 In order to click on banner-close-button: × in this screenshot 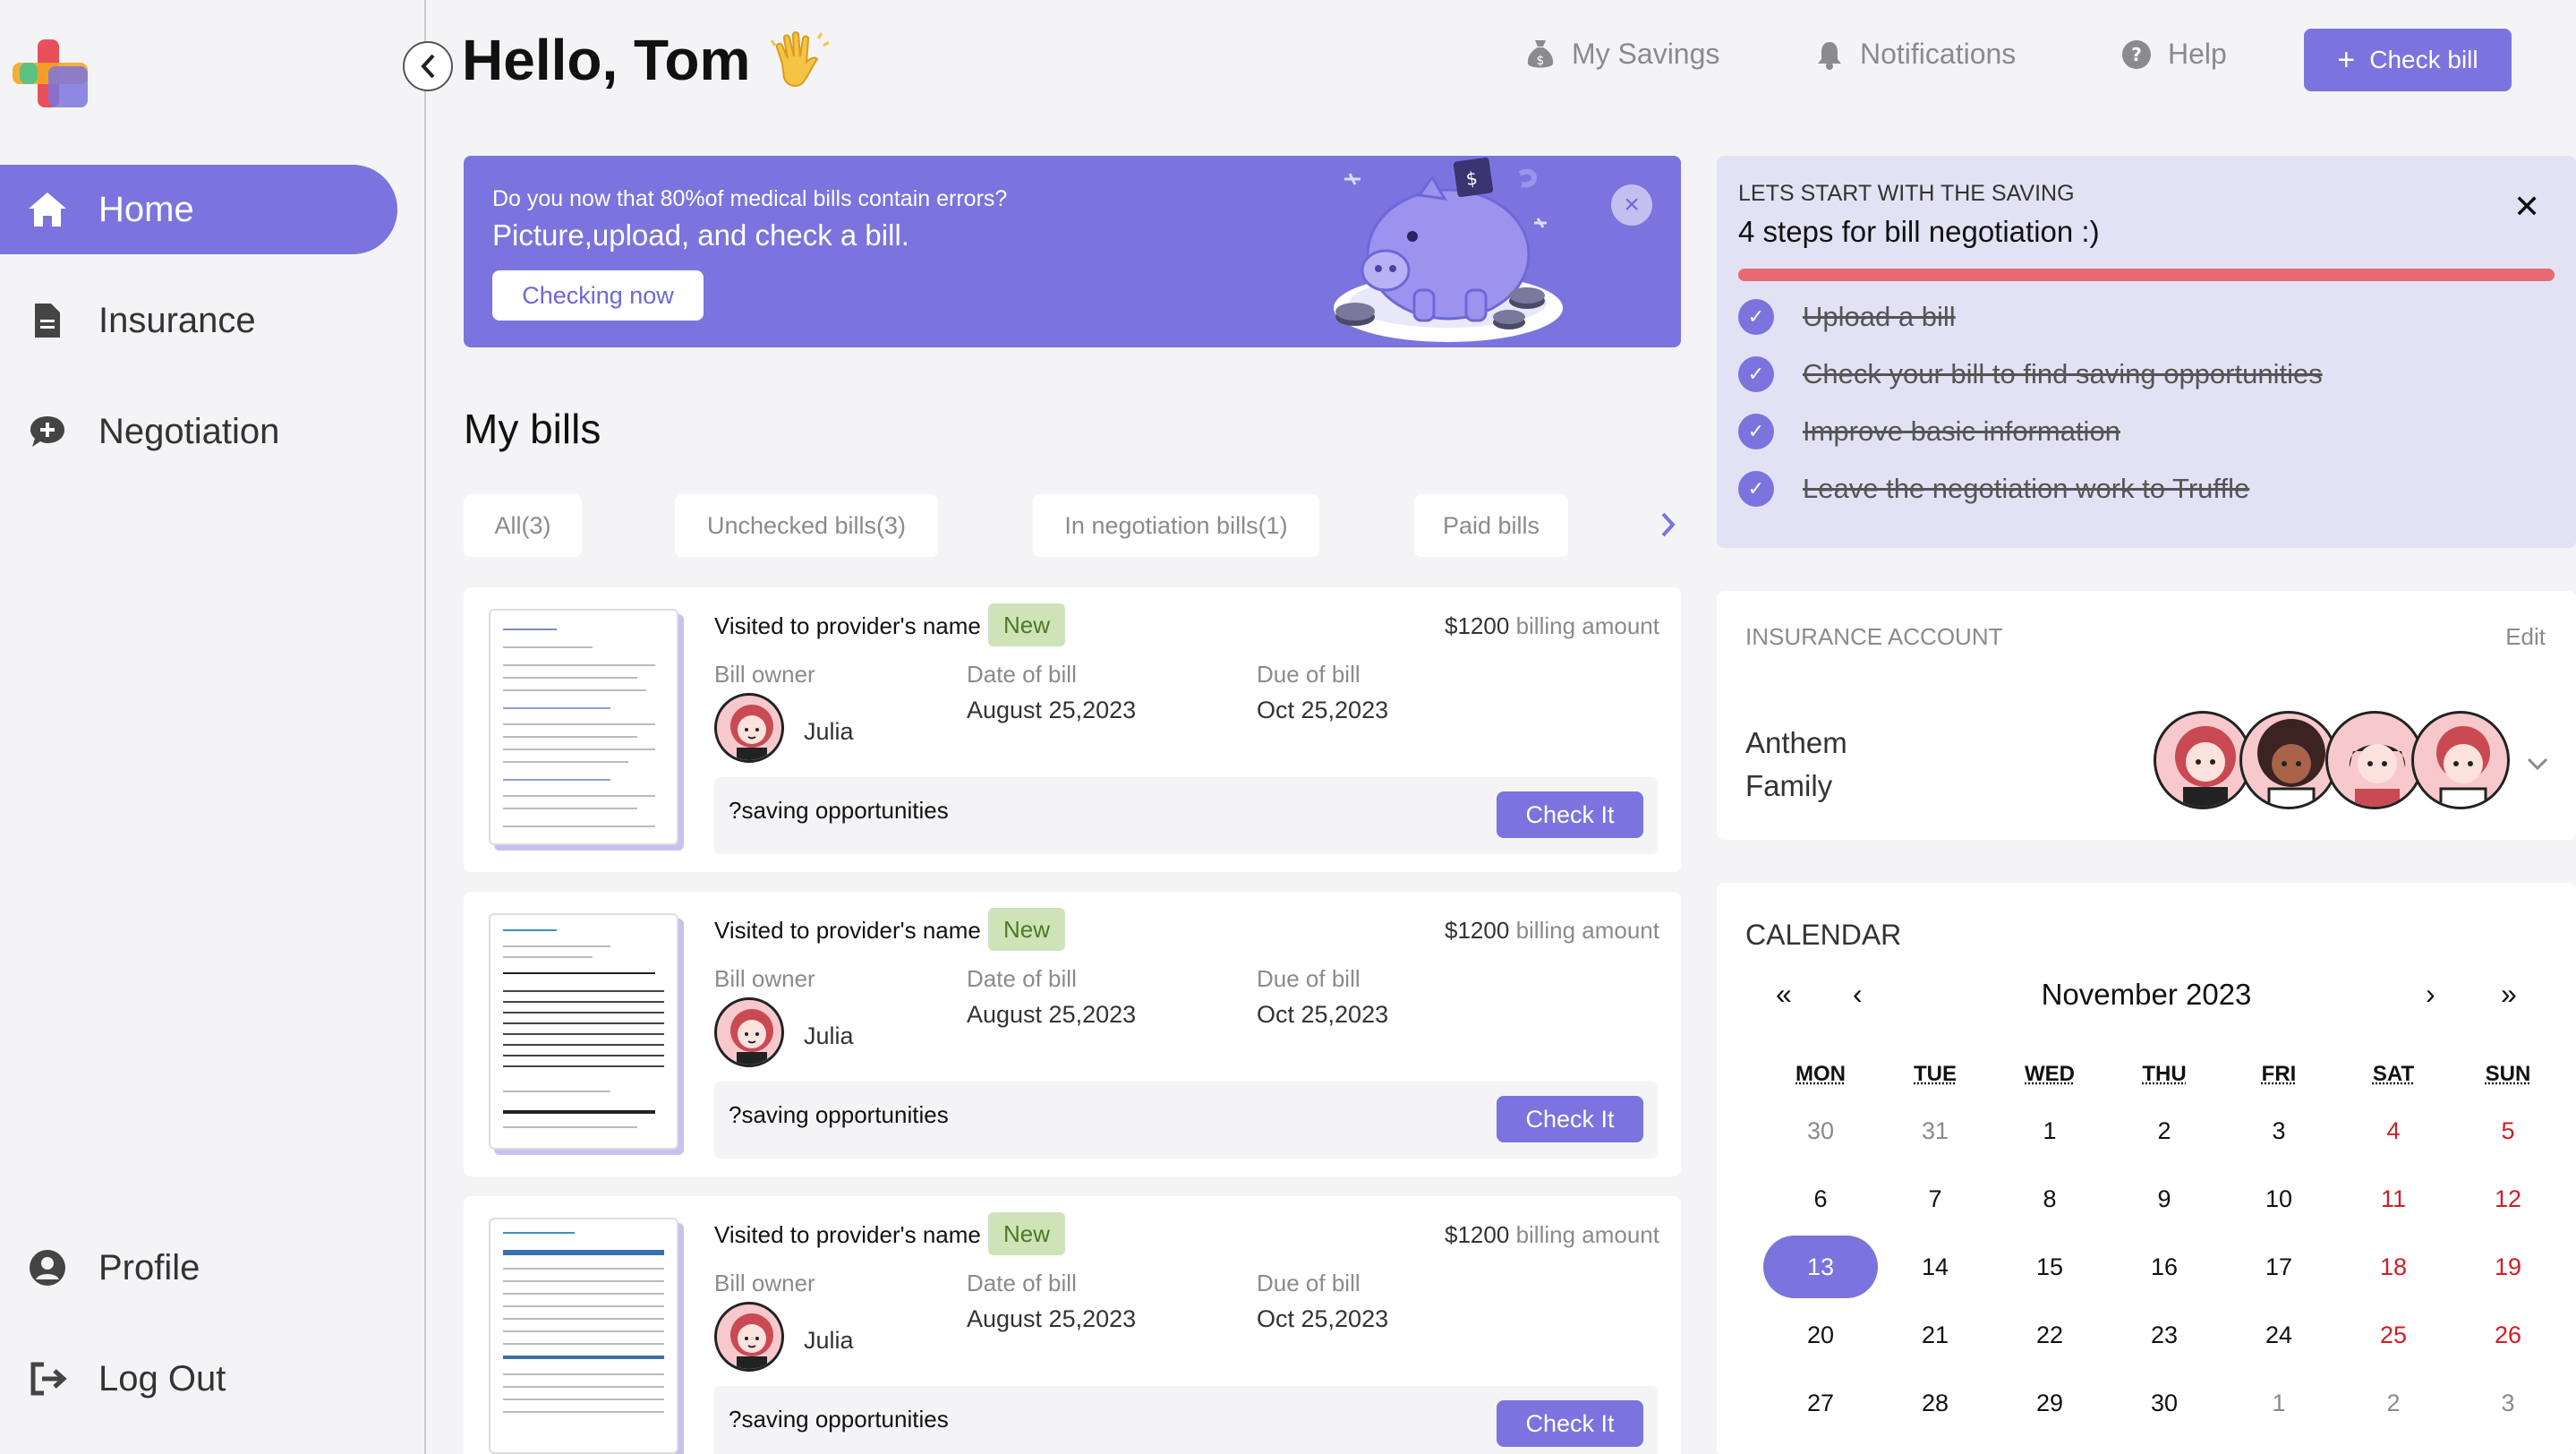, I will do `click(1631, 205)`.